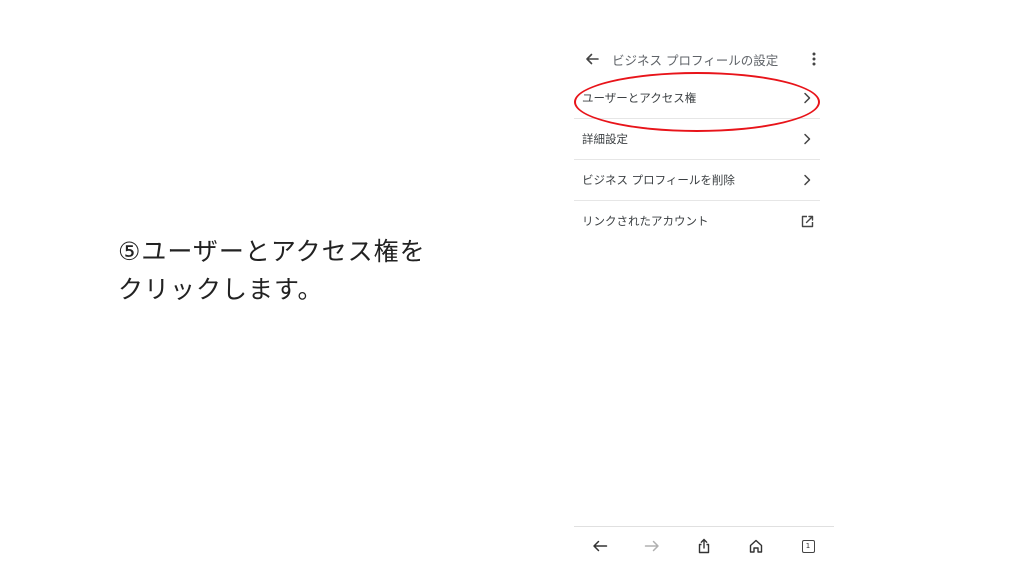 This screenshot has width=1024, height=576. I want to click on app-bar: ビジネス プロフィールの設定, so click(704, 59).